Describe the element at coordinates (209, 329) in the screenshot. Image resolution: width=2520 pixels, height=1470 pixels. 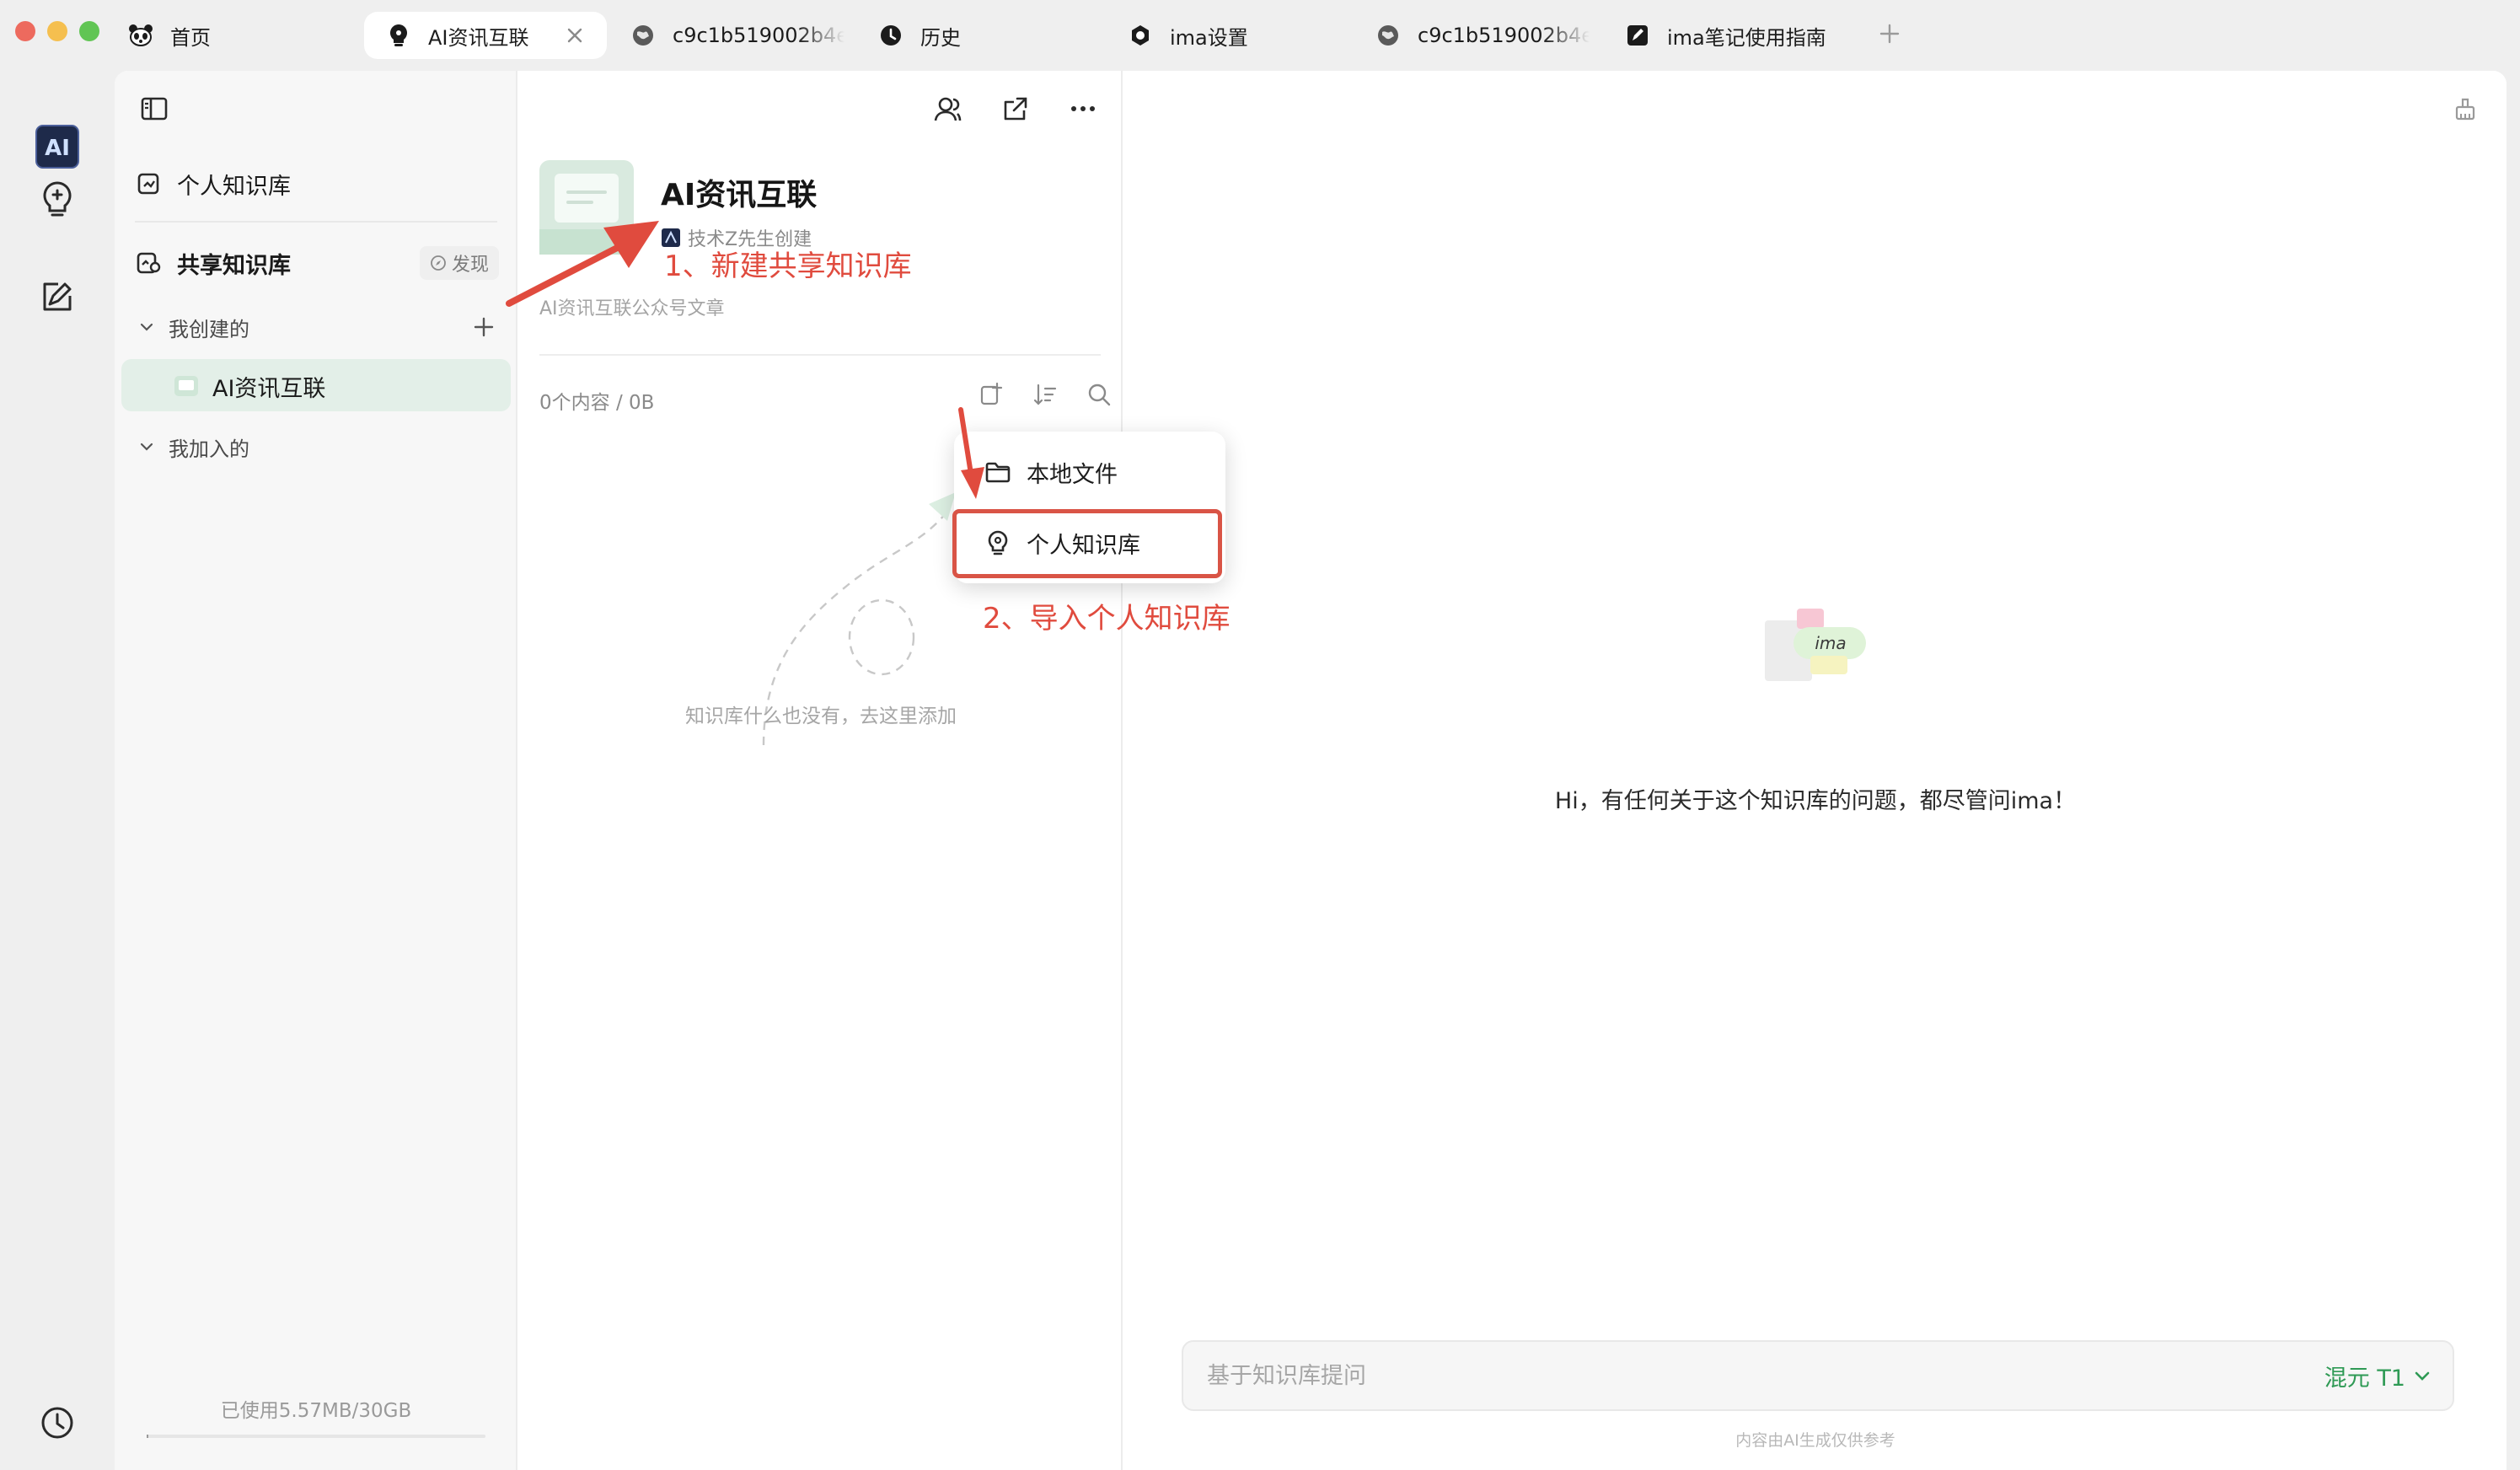
I see `created-group-label: 我创建的` at that location.